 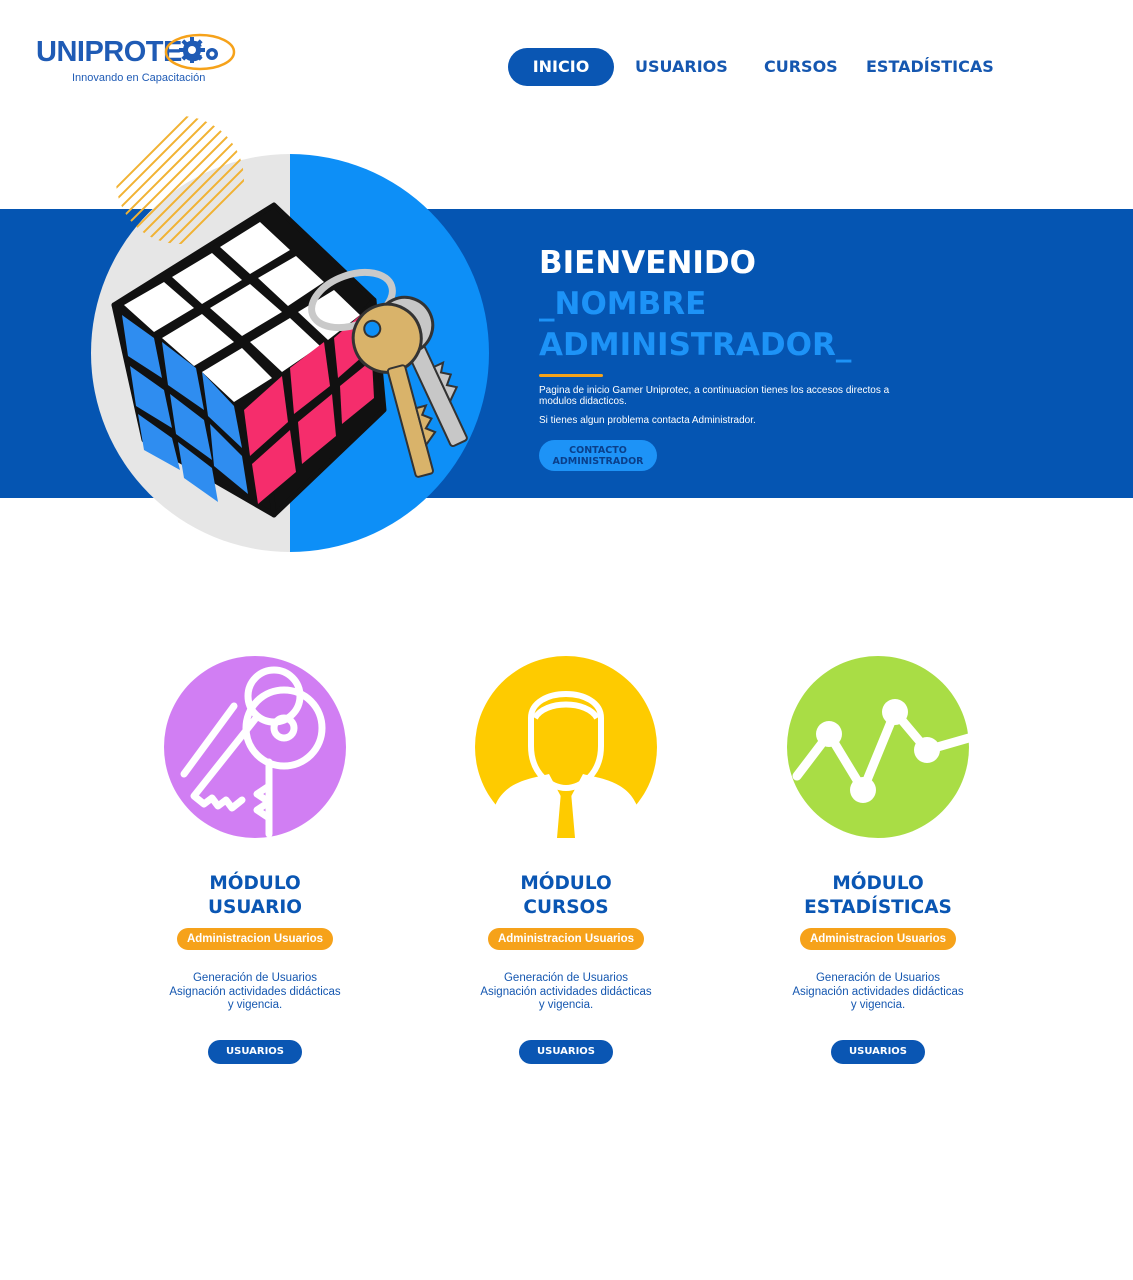 I want to click on module-cursos-desc-line2: Asignación actividades didácticas, so click(x=566, y=991).